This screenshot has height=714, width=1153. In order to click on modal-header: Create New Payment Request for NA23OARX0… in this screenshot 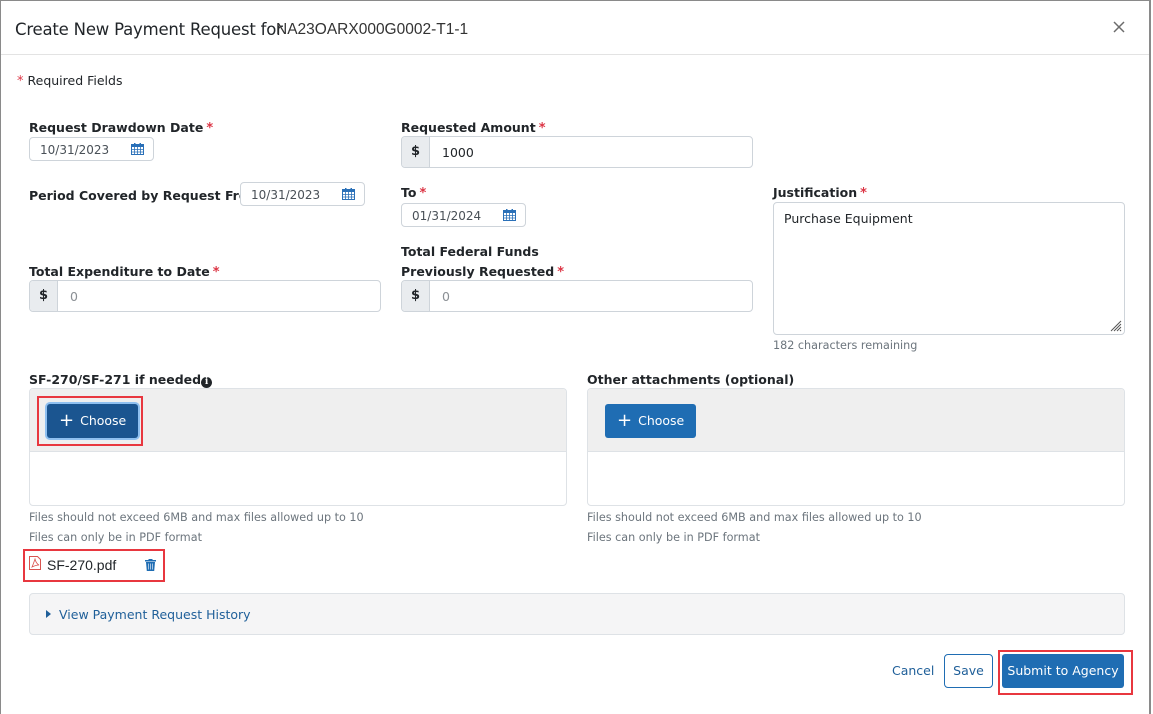, I will do `click(575, 28)`.